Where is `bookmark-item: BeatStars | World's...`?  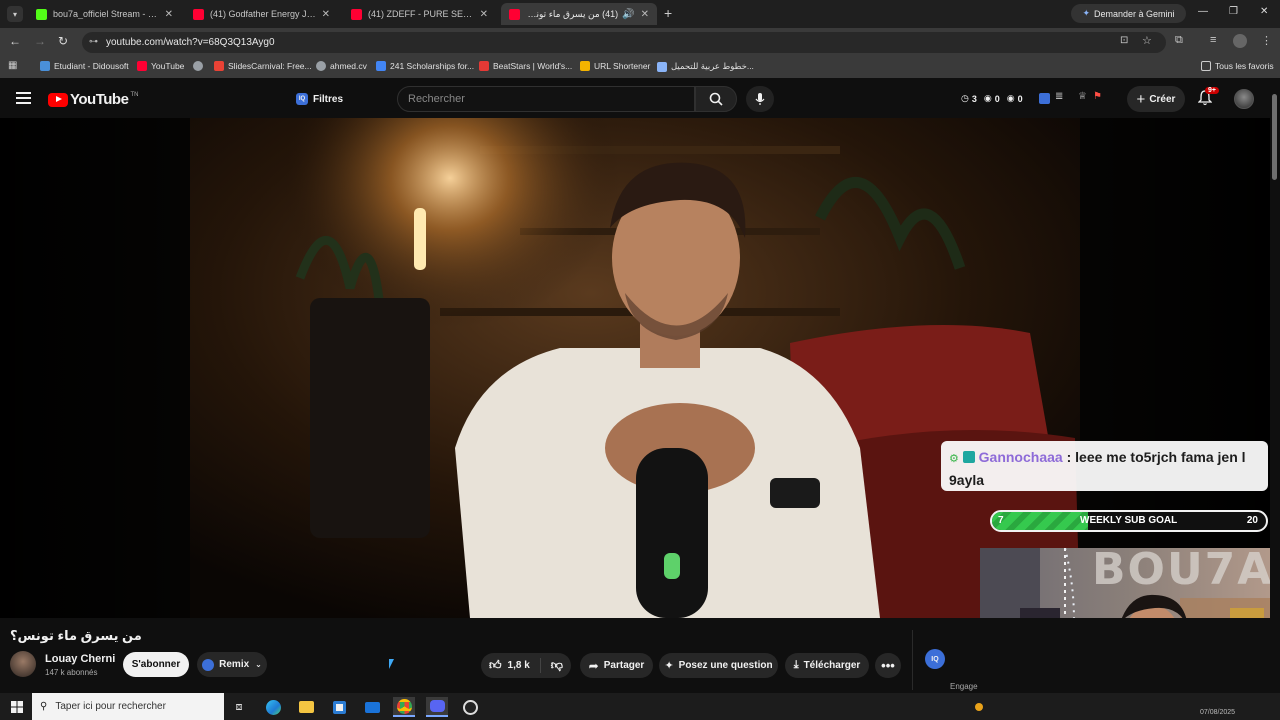 bookmark-item: BeatStars | World's... is located at coordinates (525, 66).